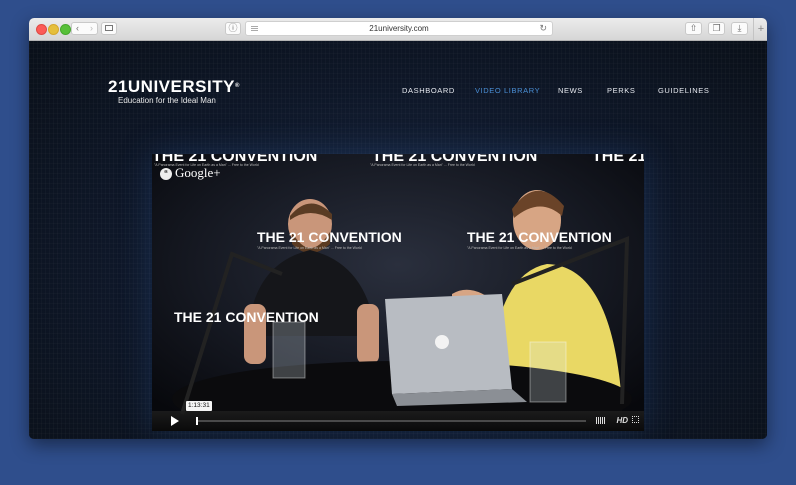 This screenshot has width=796, height=485. I want to click on tabs-icon: ❐, so click(716, 28).